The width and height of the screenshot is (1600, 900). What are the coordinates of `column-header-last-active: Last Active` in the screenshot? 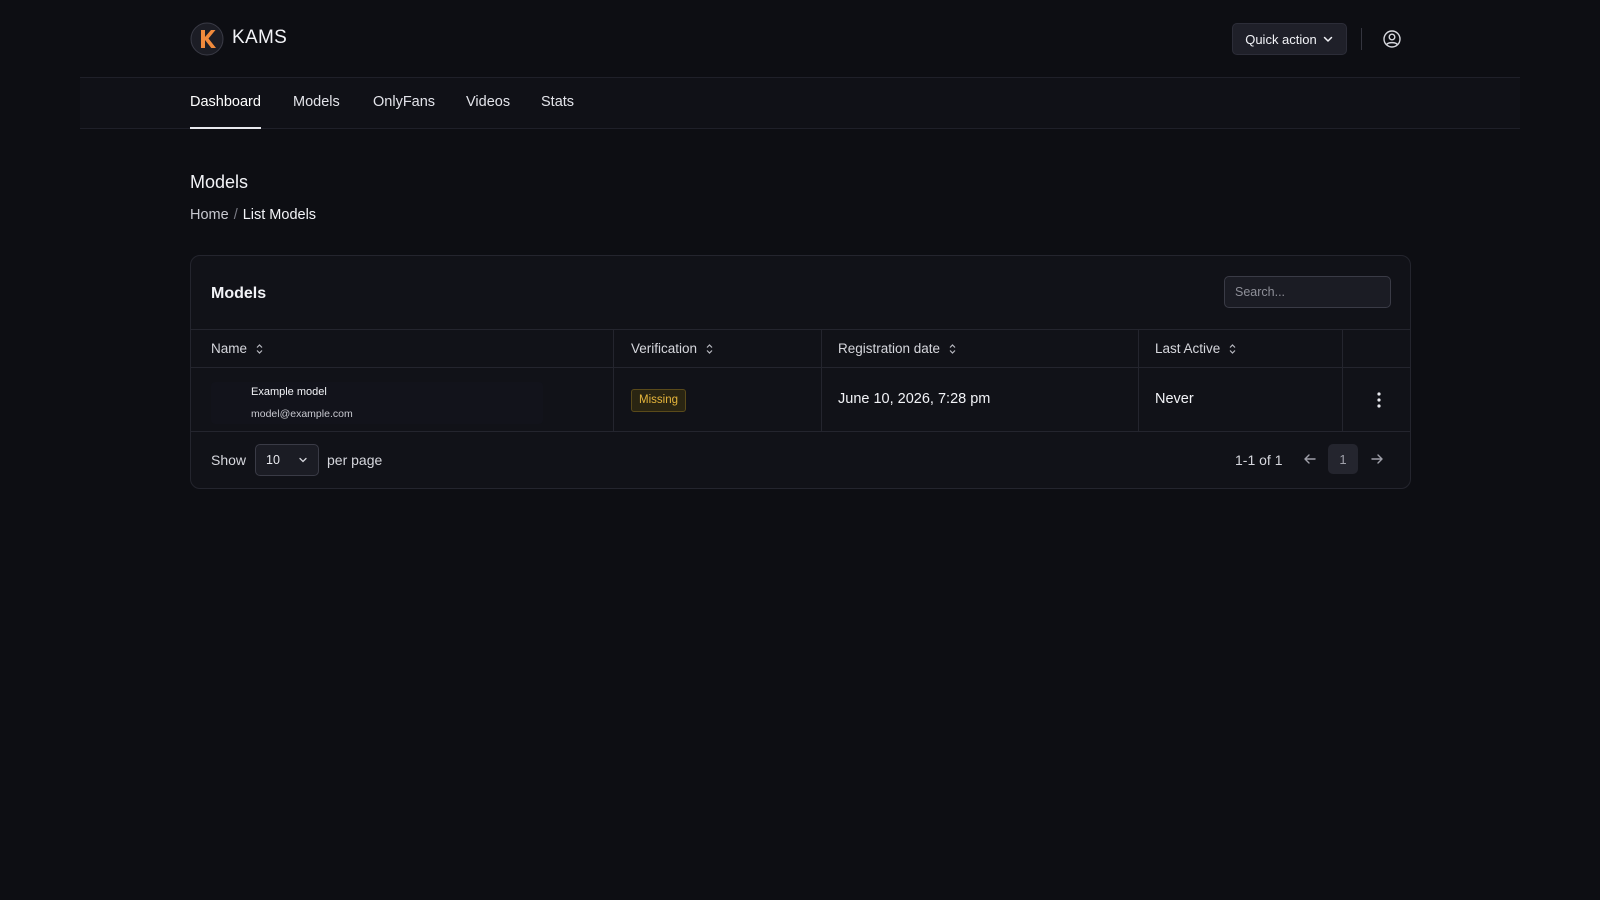 It's located at (1196, 349).